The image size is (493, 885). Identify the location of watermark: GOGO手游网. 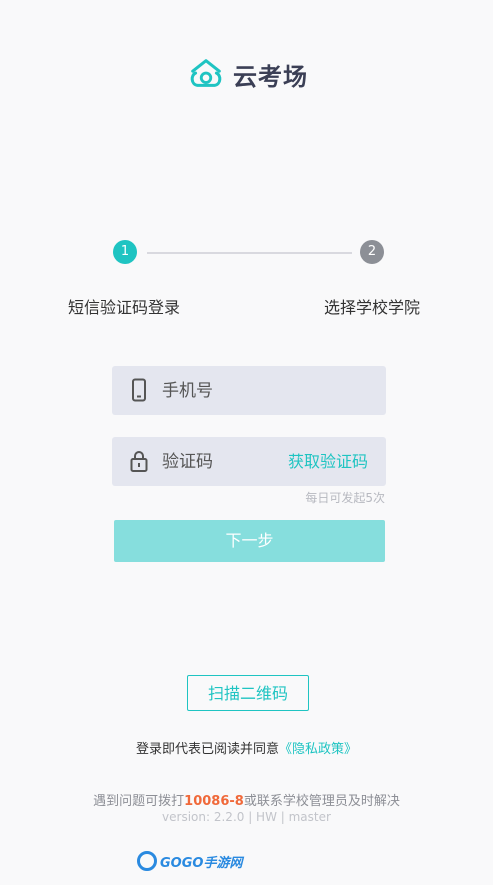
(189, 861).